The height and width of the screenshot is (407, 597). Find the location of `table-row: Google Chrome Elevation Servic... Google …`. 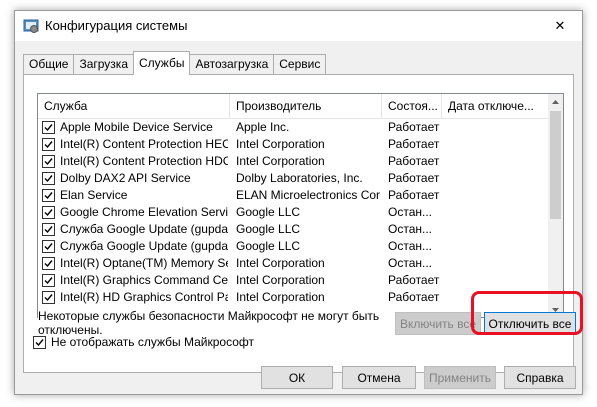

table-row: Google Chrome Elevation Servic... Google … is located at coordinates (294, 212).